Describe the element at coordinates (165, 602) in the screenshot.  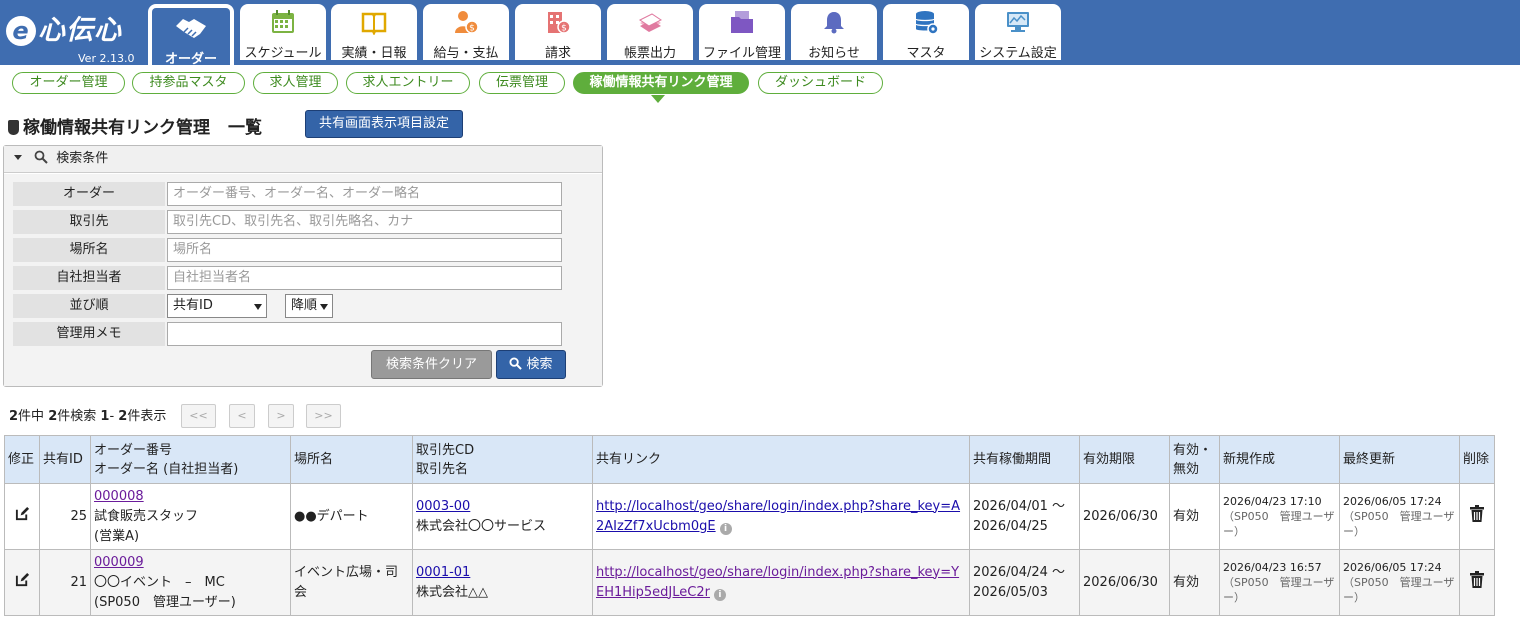
I see `order-staff: (SP050 管理ユーザー)` at that location.